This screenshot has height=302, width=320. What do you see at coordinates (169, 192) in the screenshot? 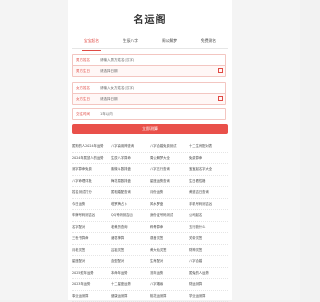
I see `list-link: 月份运势` at bounding box center [169, 192].